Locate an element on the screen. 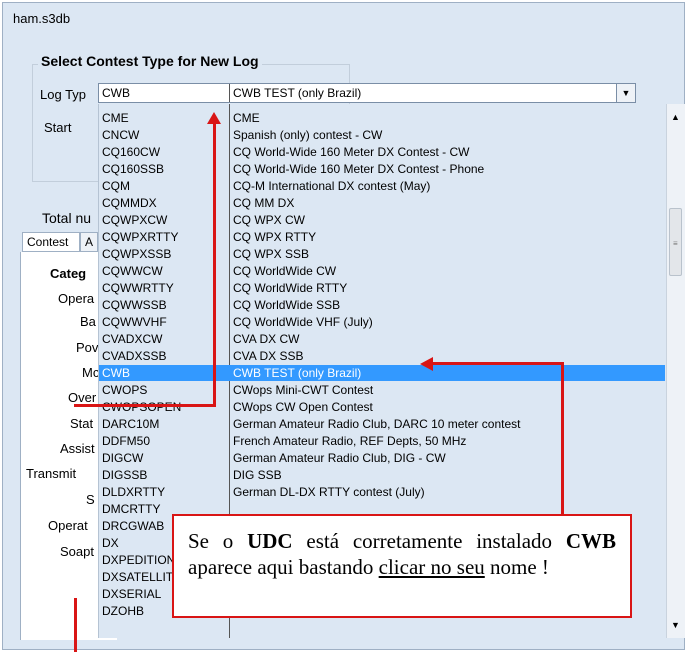  tab-a: A is located at coordinates (89, 242).